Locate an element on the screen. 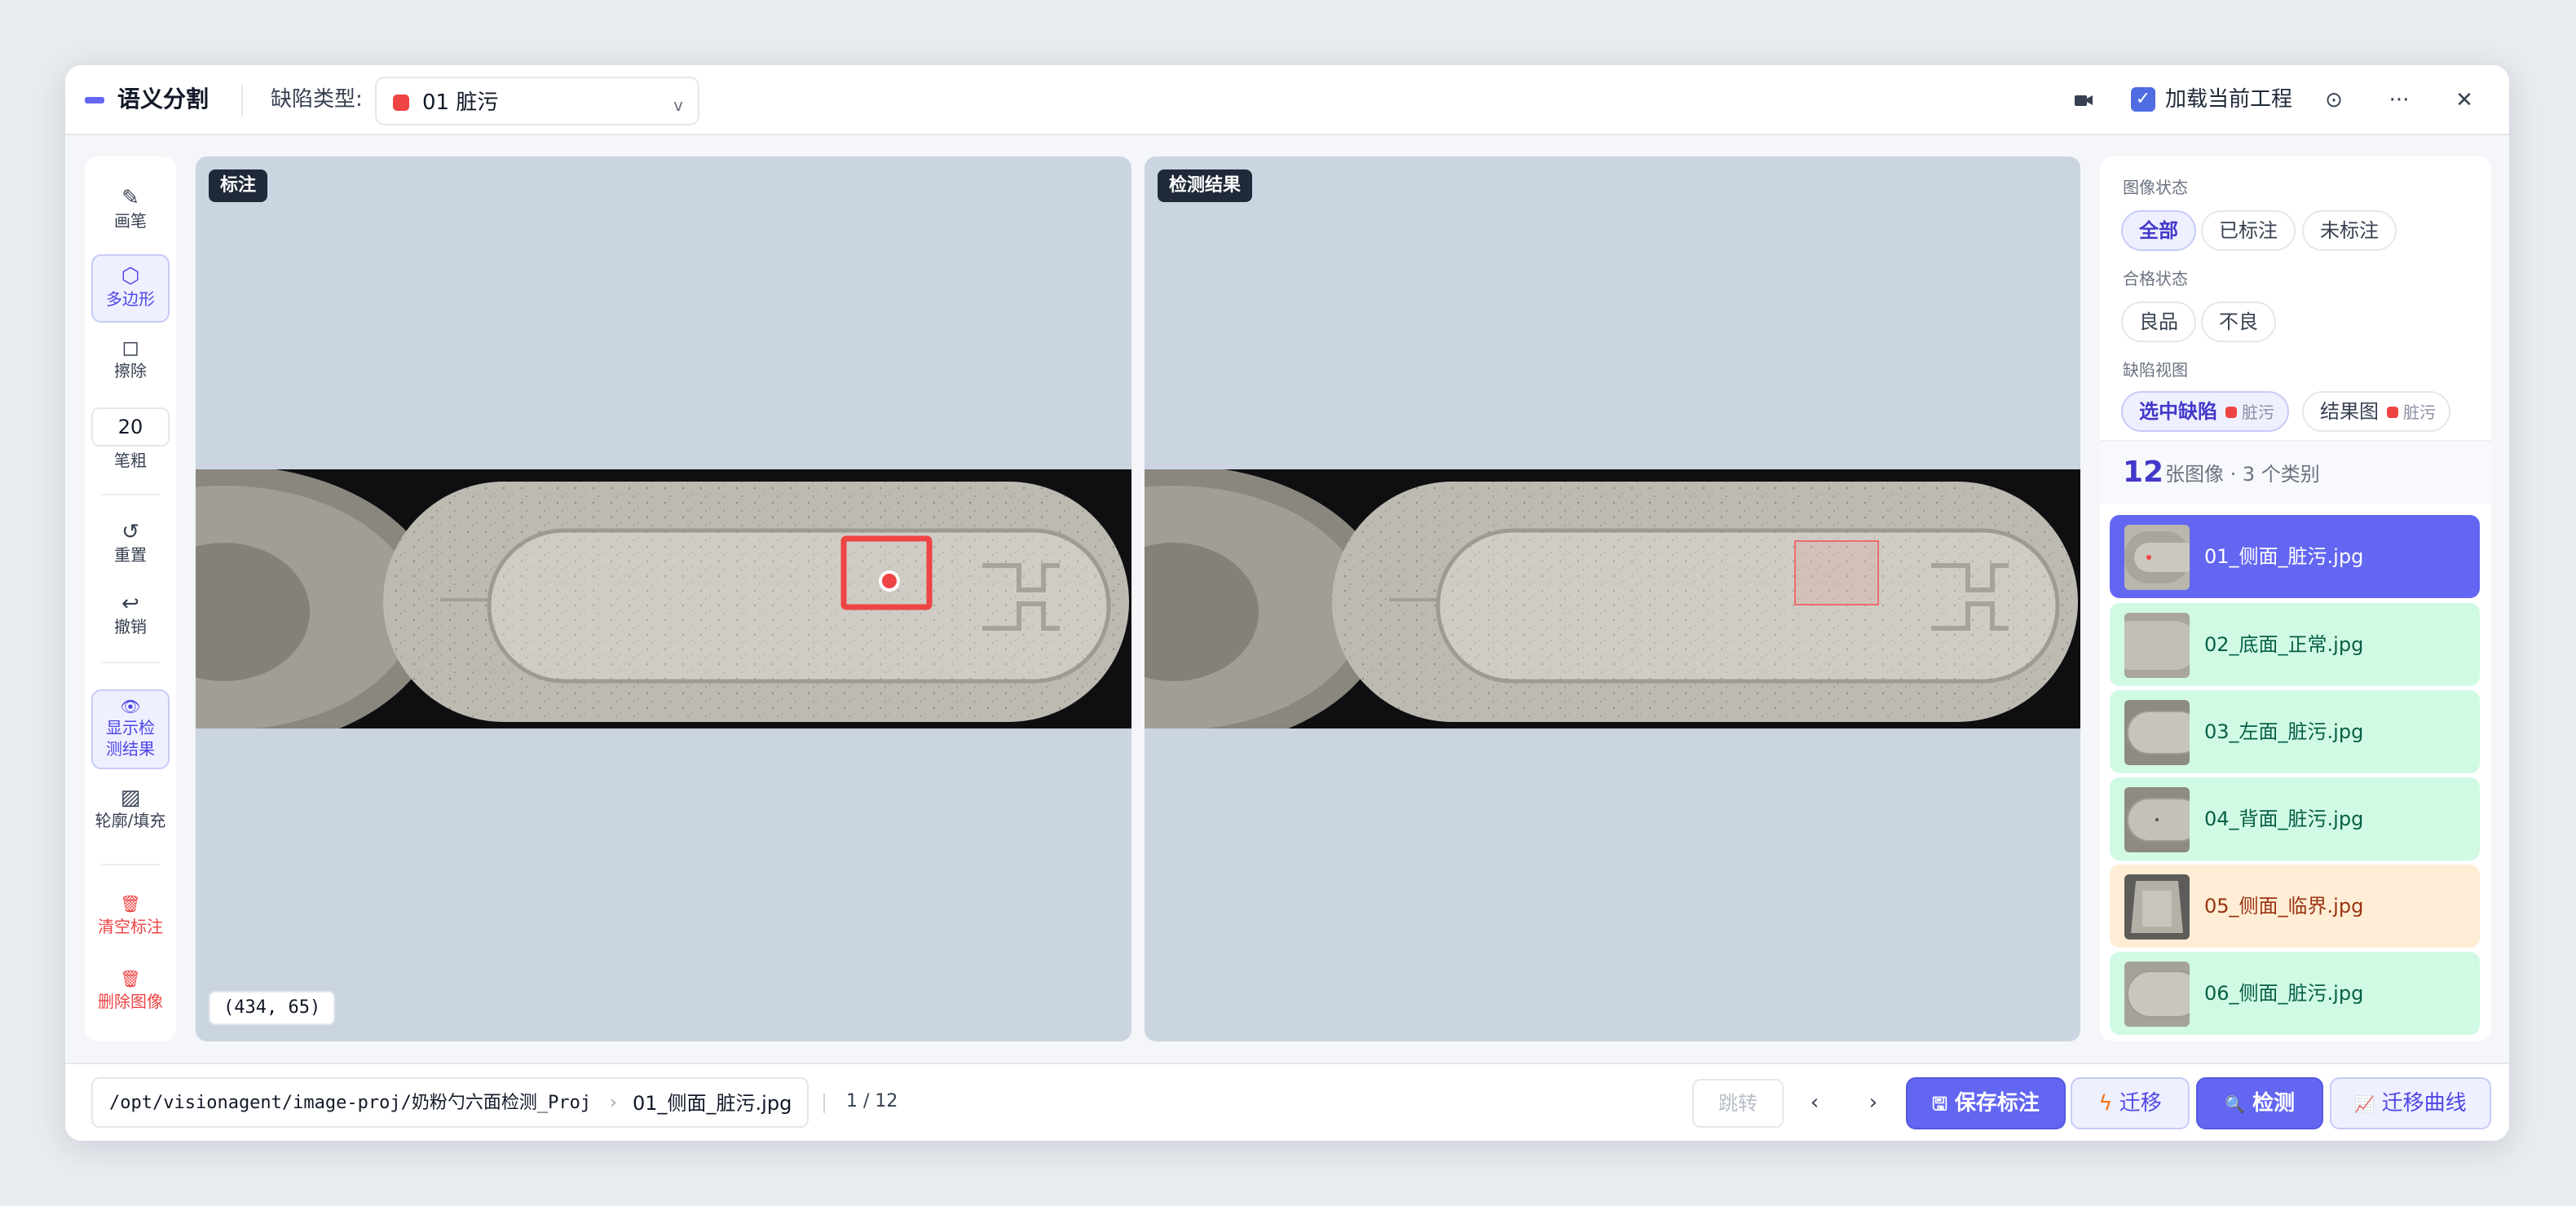 This screenshot has width=2576, height=1206. tool-panel: ✎ 画笔 ⬡ 多边形 ◻ 擦除 20 笔粗 ↺ 重置 ↩ 撤销 👁 显示检测结果 is located at coordinates (130, 598).